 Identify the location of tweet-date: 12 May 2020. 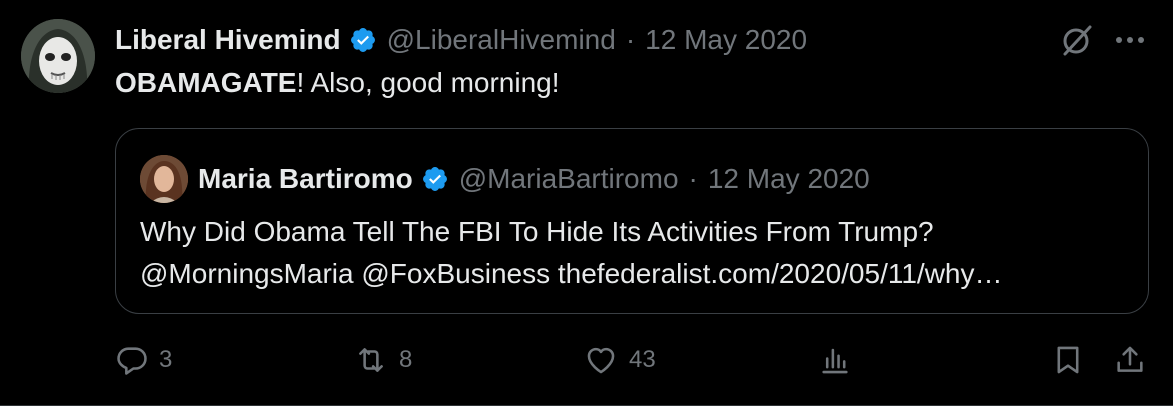
(726, 40).